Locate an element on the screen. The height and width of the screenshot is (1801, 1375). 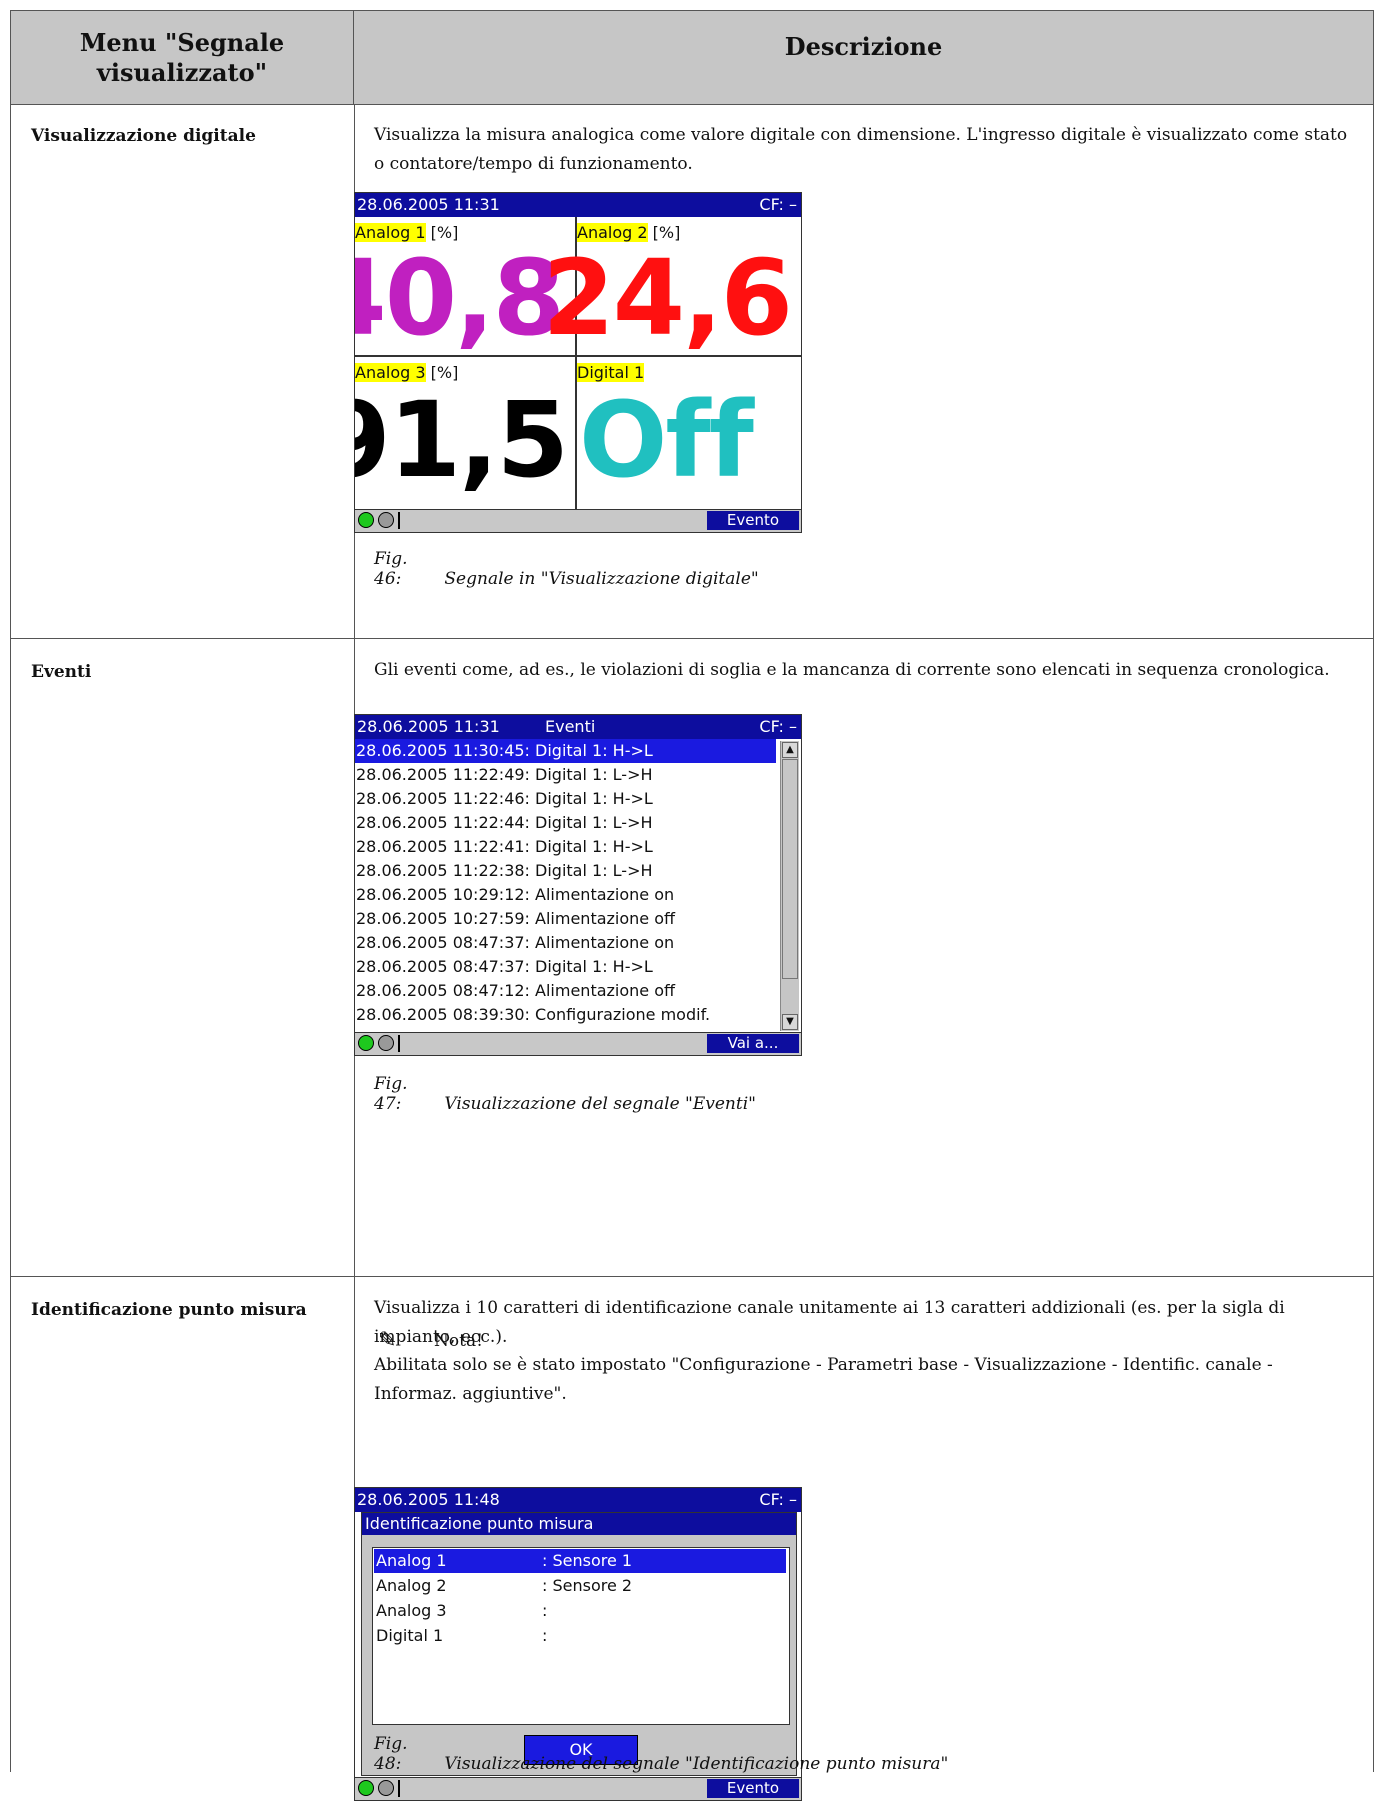
channel-value: 40,8 is located at coordinates (460, 298).